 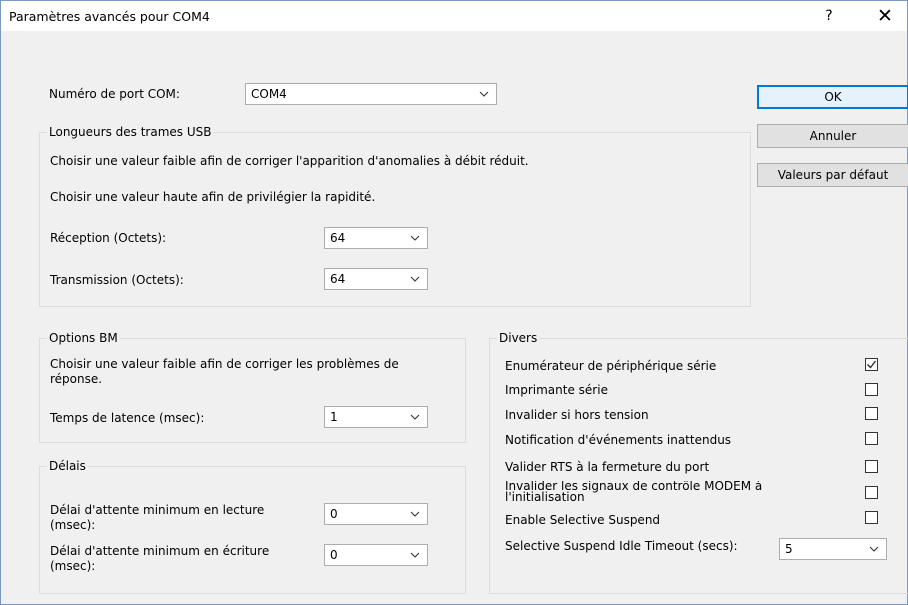 I want to click on tx-select: 64, so click(x=376, y=279).